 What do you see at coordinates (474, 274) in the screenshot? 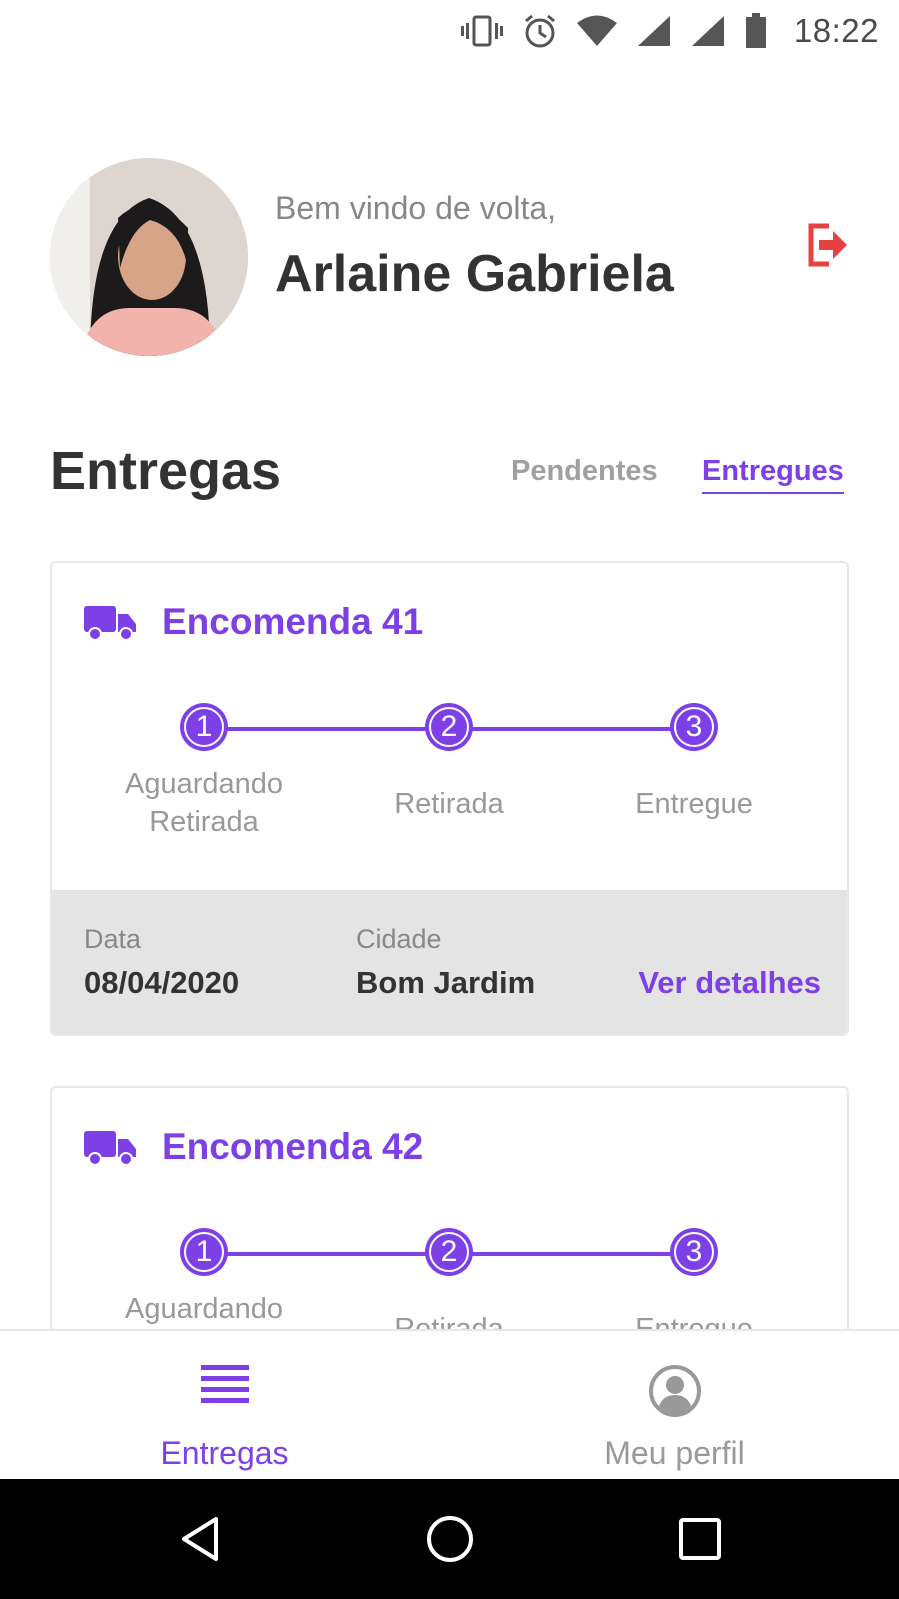
I see `username: Arlaine Gabriela` at bounding box center [474, 274].